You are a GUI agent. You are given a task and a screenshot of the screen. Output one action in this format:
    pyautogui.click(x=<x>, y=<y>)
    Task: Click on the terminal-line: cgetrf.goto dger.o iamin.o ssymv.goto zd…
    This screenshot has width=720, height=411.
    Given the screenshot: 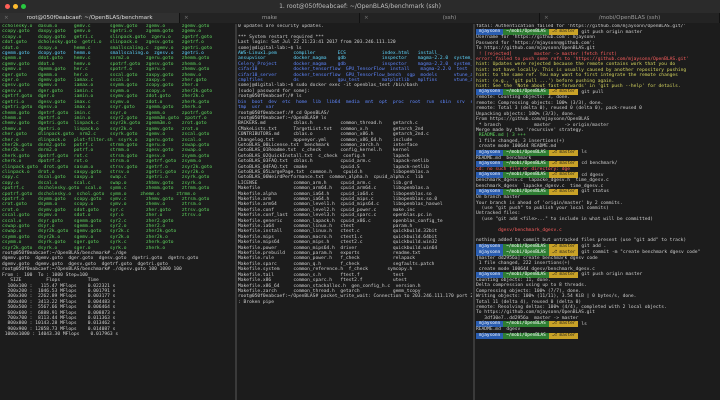 What is the action you would take?
    pyautogui.click(x=103, y=97)
    